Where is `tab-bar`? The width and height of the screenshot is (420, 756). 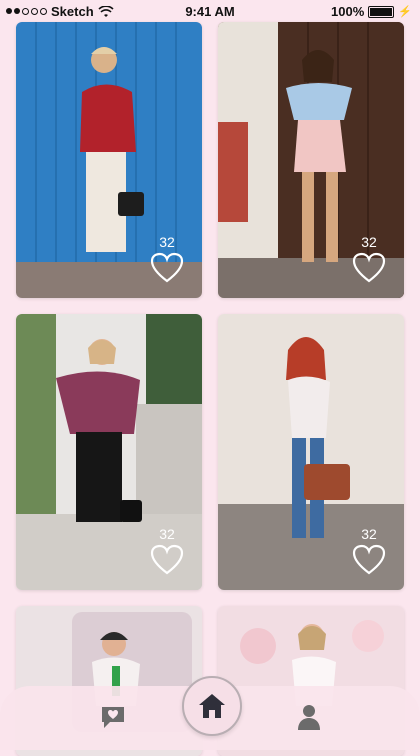
tab-bar is located at coordinates (210, 713).